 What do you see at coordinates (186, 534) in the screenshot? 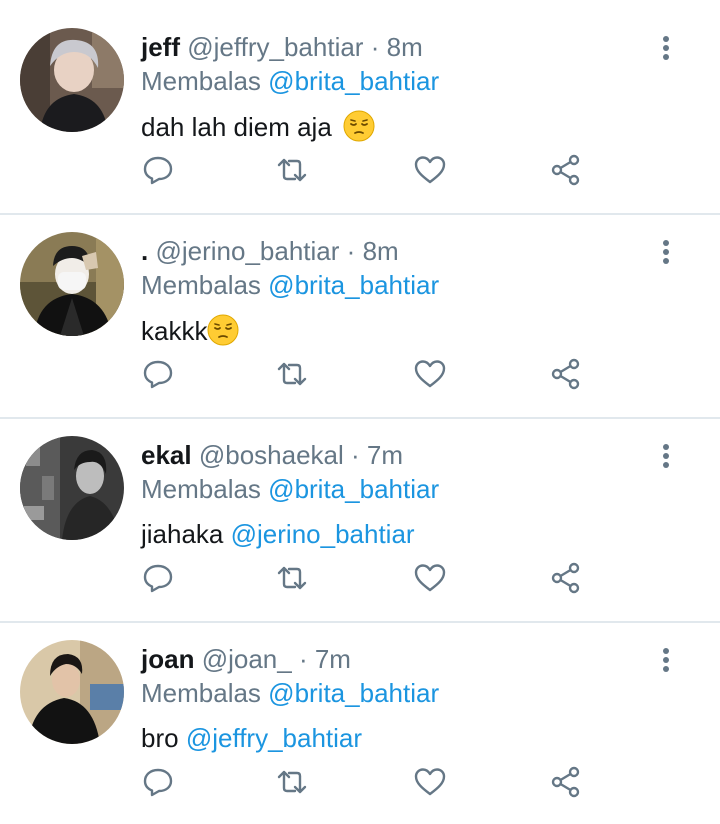
I see `tweet-text-content: jiahaka` at bounding box center [186, 534].